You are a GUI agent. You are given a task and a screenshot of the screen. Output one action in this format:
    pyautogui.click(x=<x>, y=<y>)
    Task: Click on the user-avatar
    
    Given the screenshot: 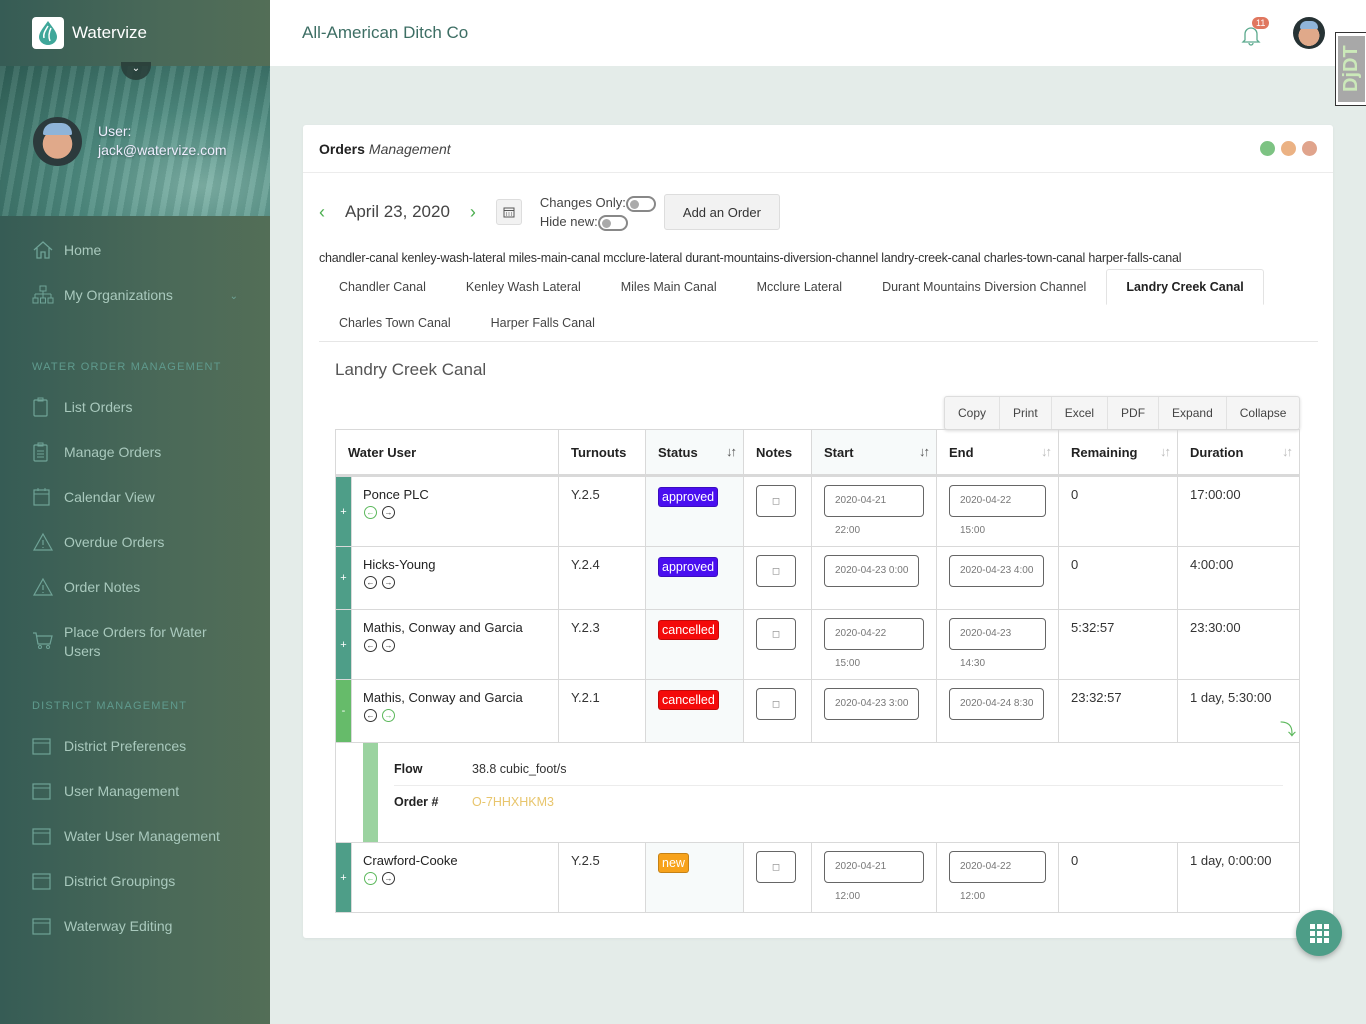 What is the action you would take?
    pyautogui.click(x=57, y=141)
    